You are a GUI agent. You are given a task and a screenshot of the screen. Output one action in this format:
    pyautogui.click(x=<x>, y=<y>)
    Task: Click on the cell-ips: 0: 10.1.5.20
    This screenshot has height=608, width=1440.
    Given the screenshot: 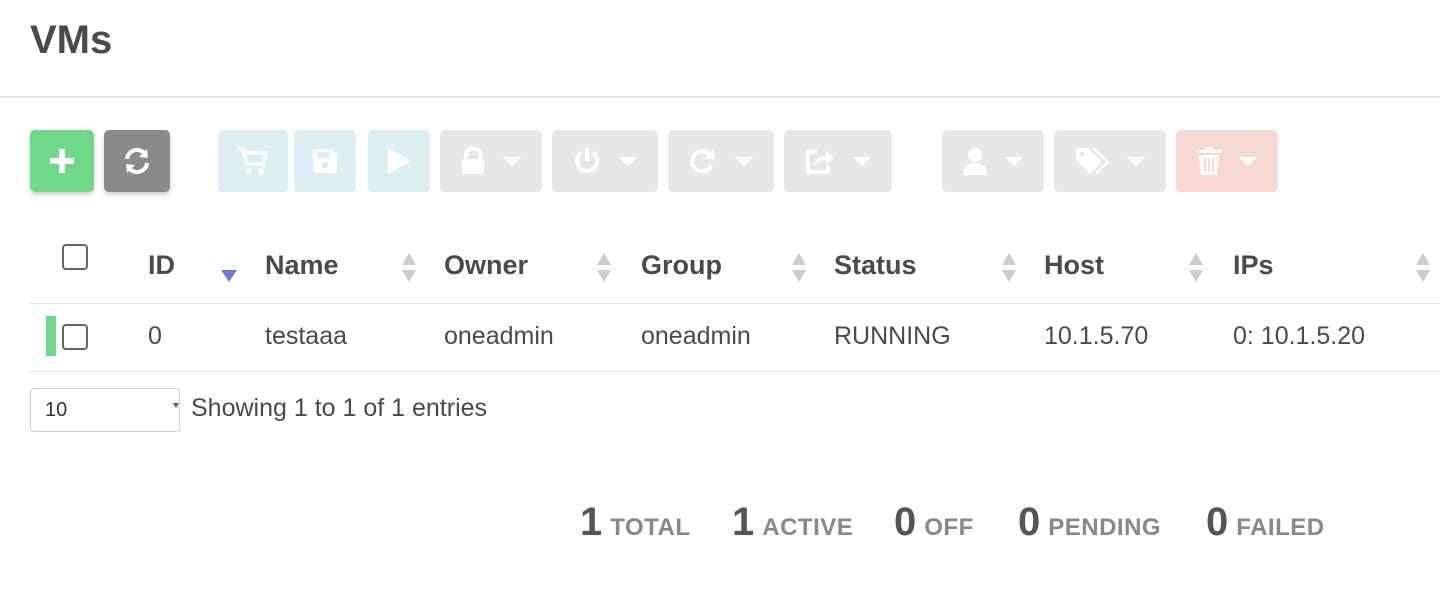 What is the action you would take?
    pyautogui.click(x=1299, y=336)
    